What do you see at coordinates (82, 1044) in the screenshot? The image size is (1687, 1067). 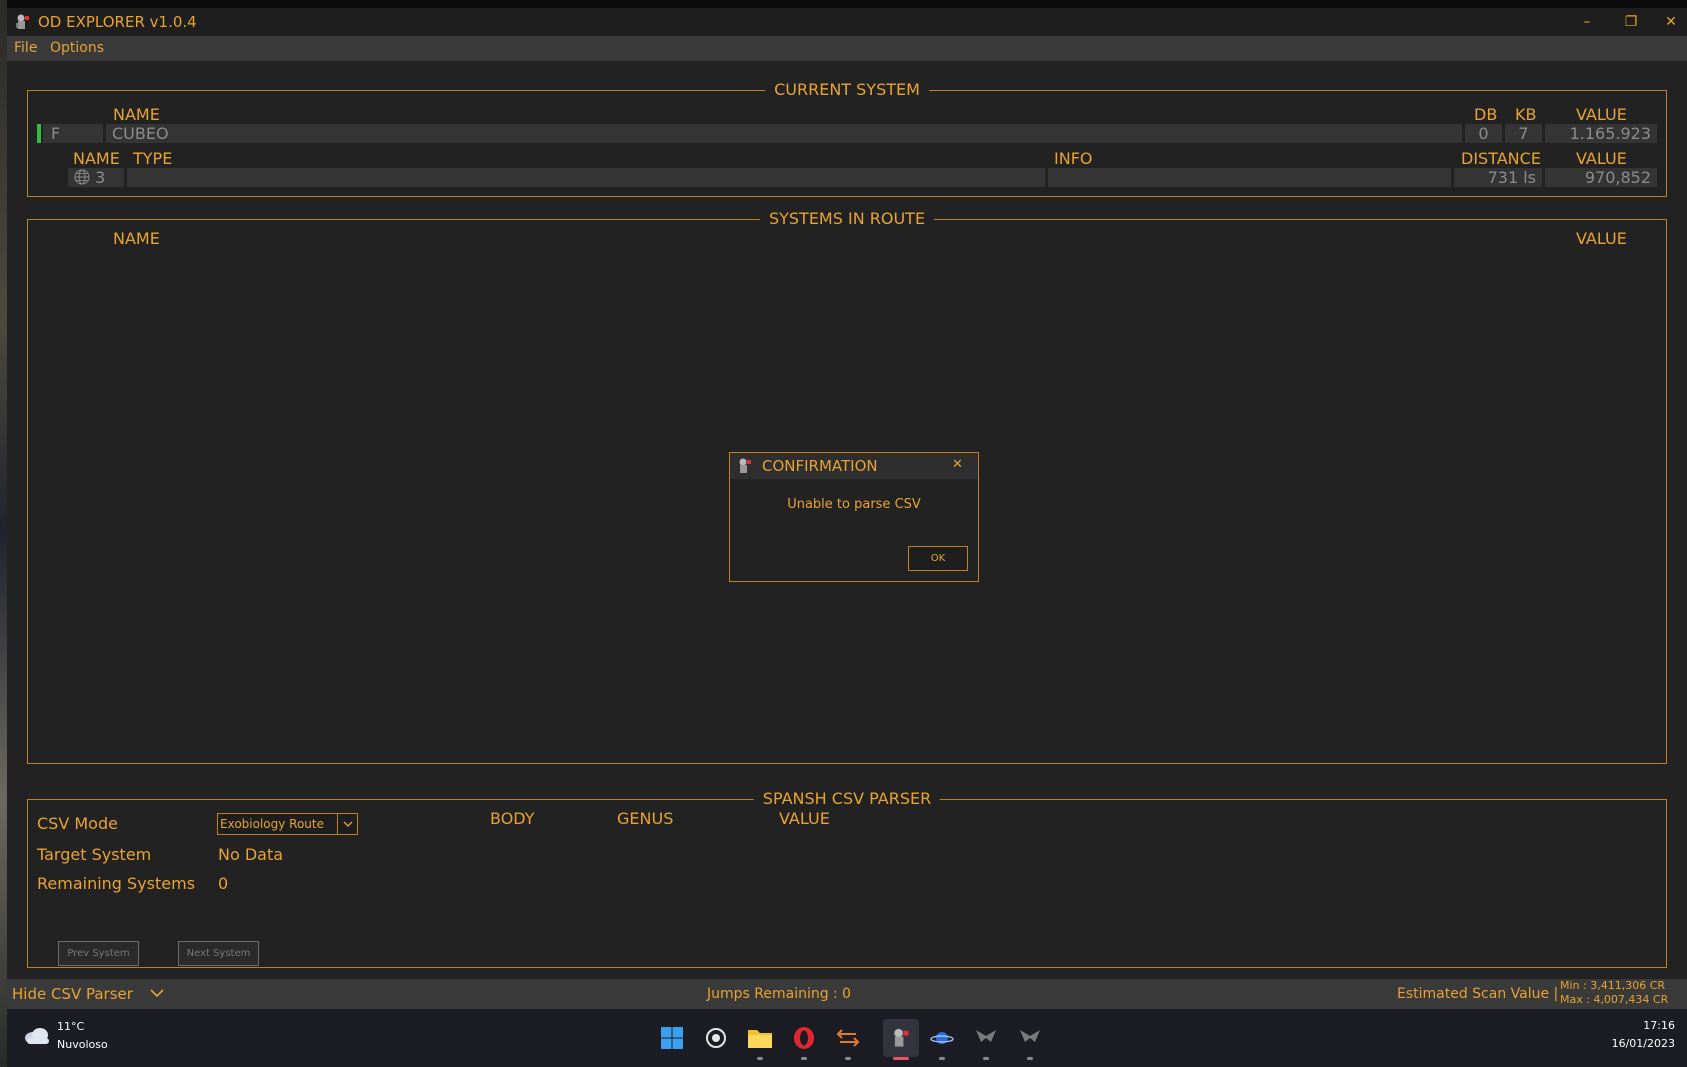 I see `weather-description: Nuvoloso` at bounding box center [82, 1044].